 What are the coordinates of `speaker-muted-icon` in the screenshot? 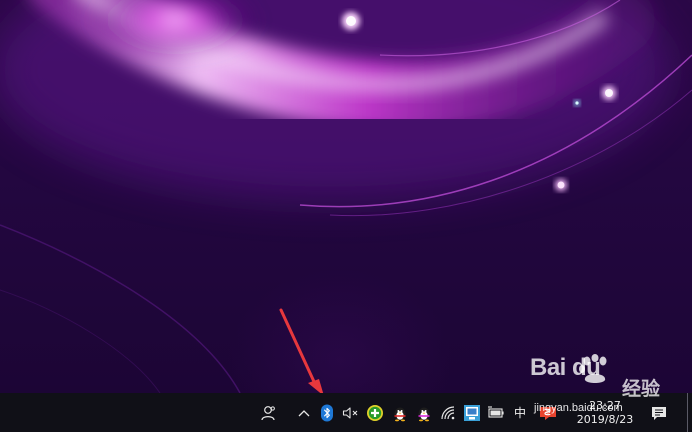 It's located at (351, 412).